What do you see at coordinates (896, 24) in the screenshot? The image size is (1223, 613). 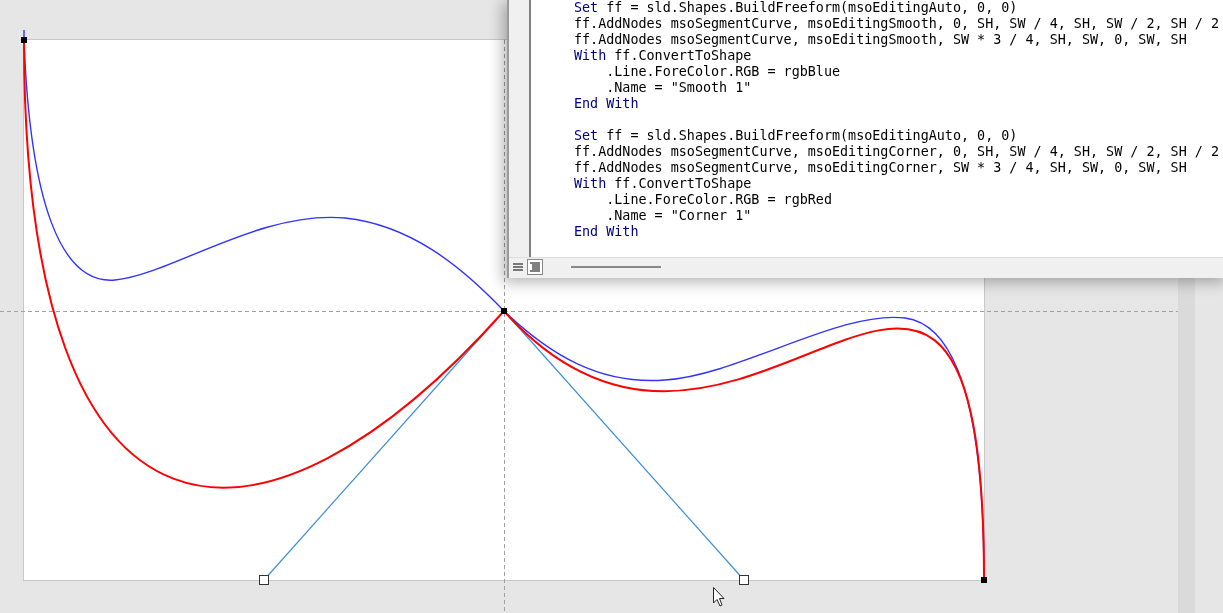 I see `code-line: ff.AddNodes msoSegmentCurve, msoEditingSmooth, 0, SH, SW / 4, SH, SW / 2, SH / 2` at bounding box center [896, 24].